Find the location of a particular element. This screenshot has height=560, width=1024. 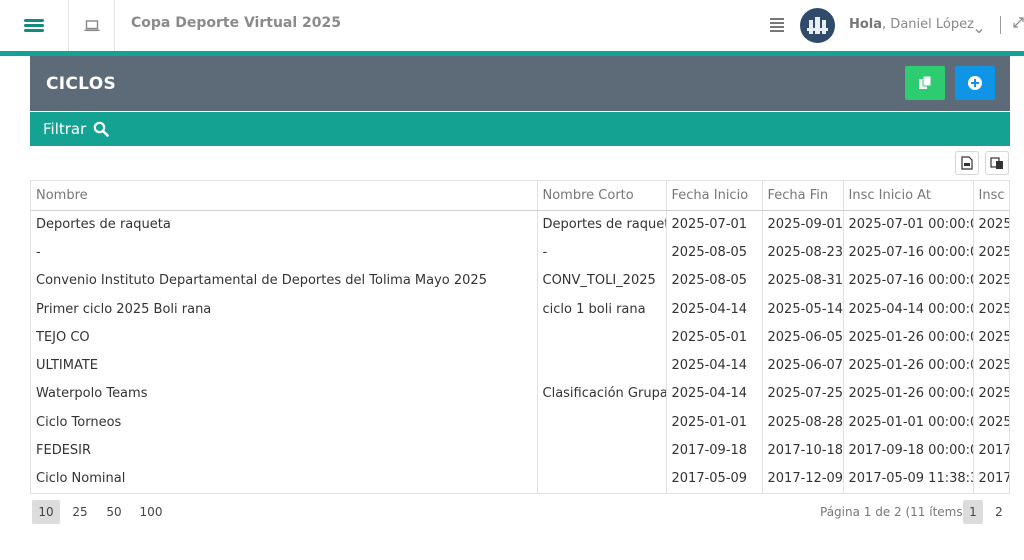

export-csv-button is located at coordinates (967, 163).